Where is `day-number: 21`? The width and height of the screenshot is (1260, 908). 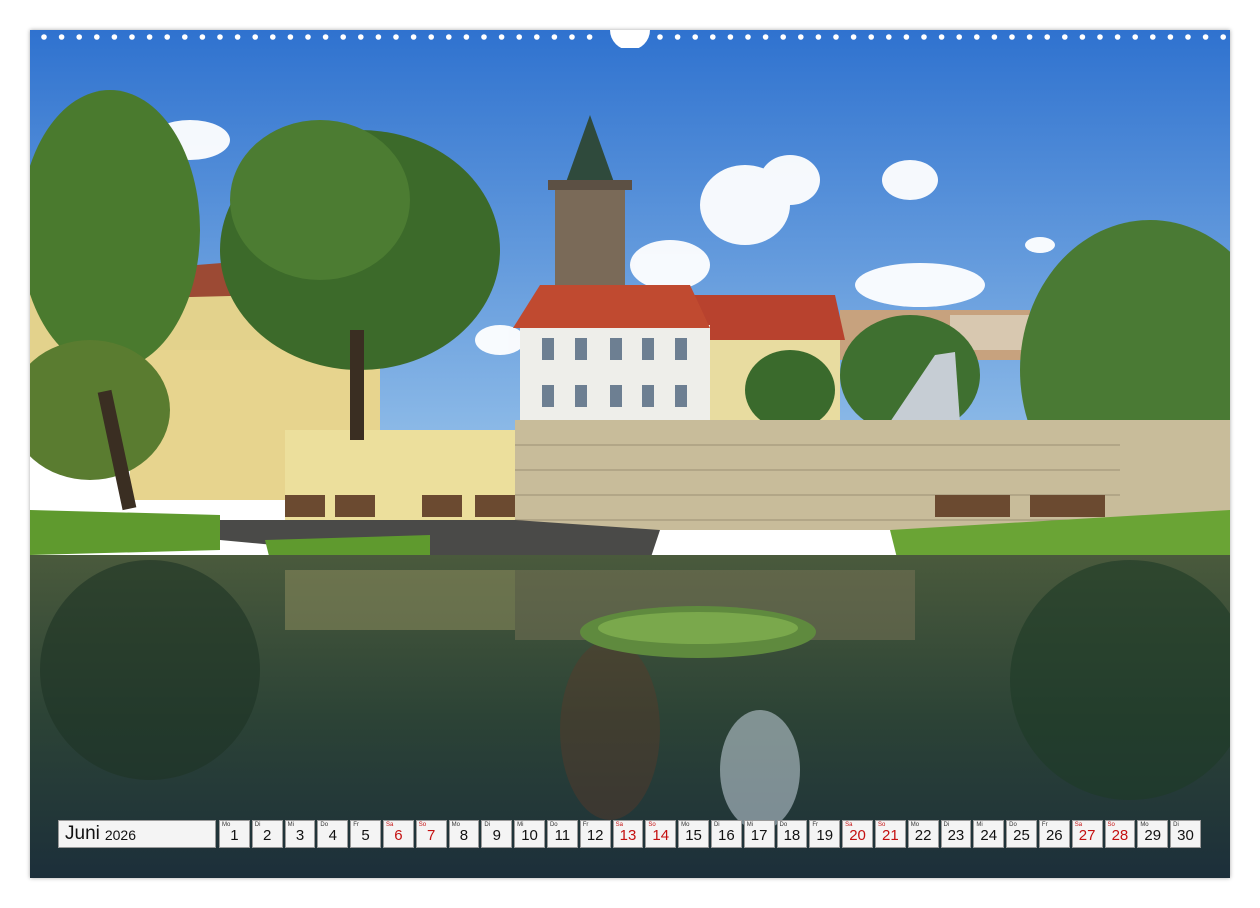
day-number: 21 is located at coordinates (890, 835).